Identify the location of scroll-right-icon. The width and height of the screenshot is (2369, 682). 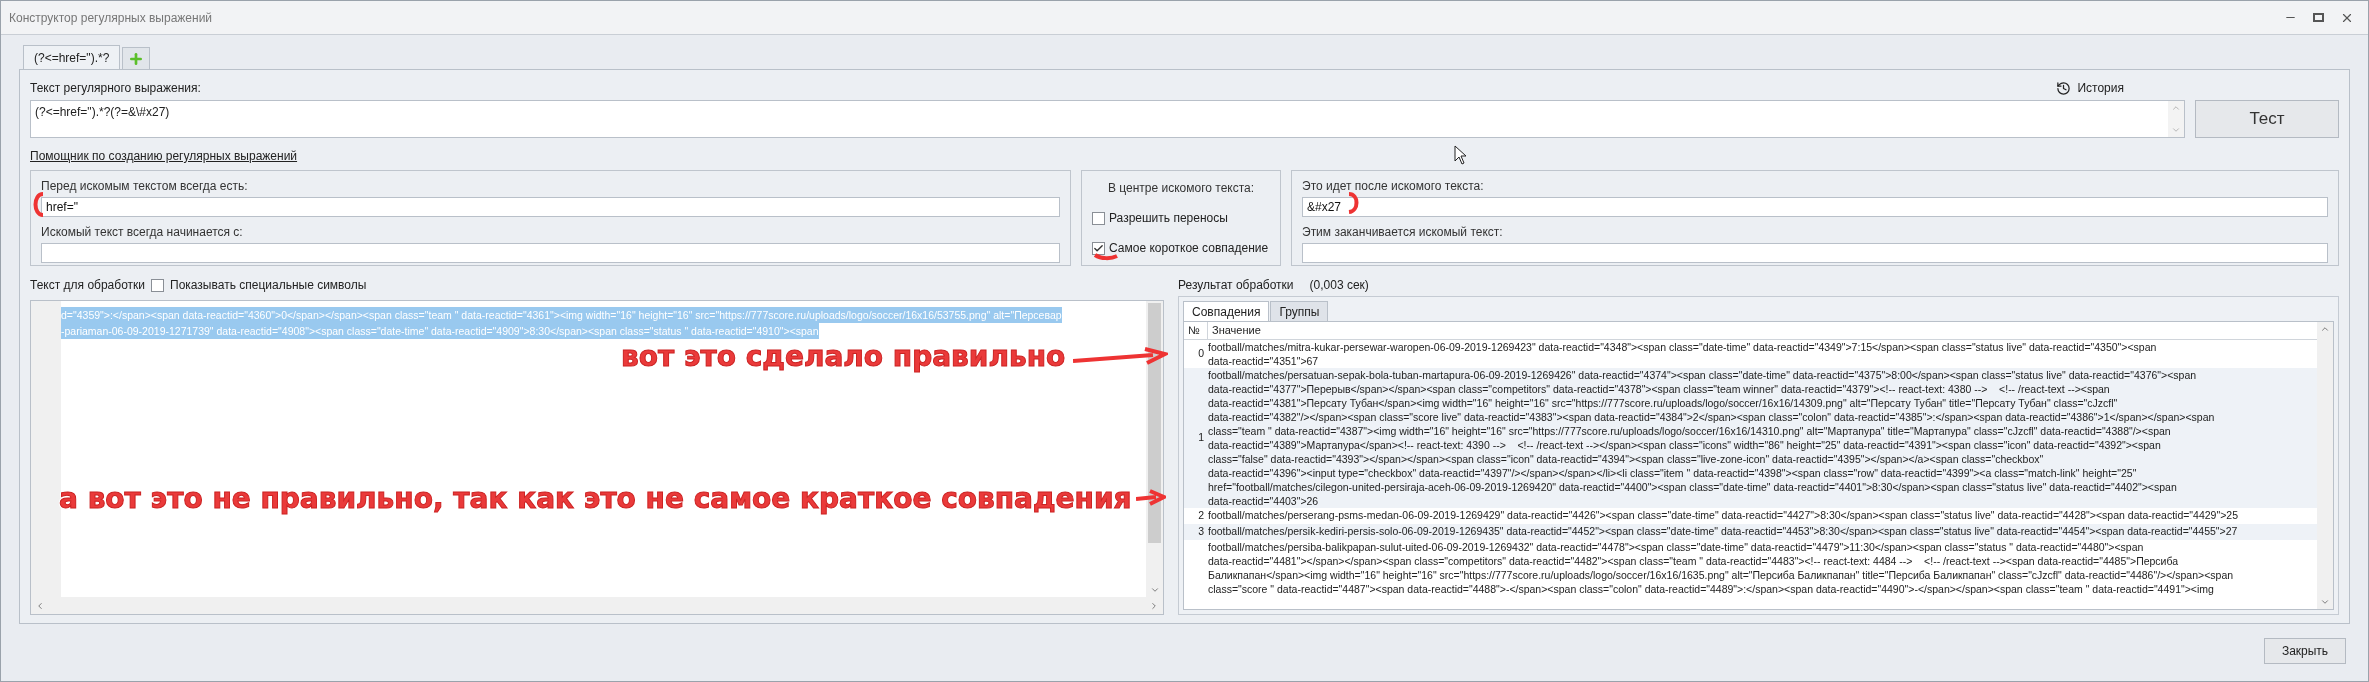
(1154, 605).